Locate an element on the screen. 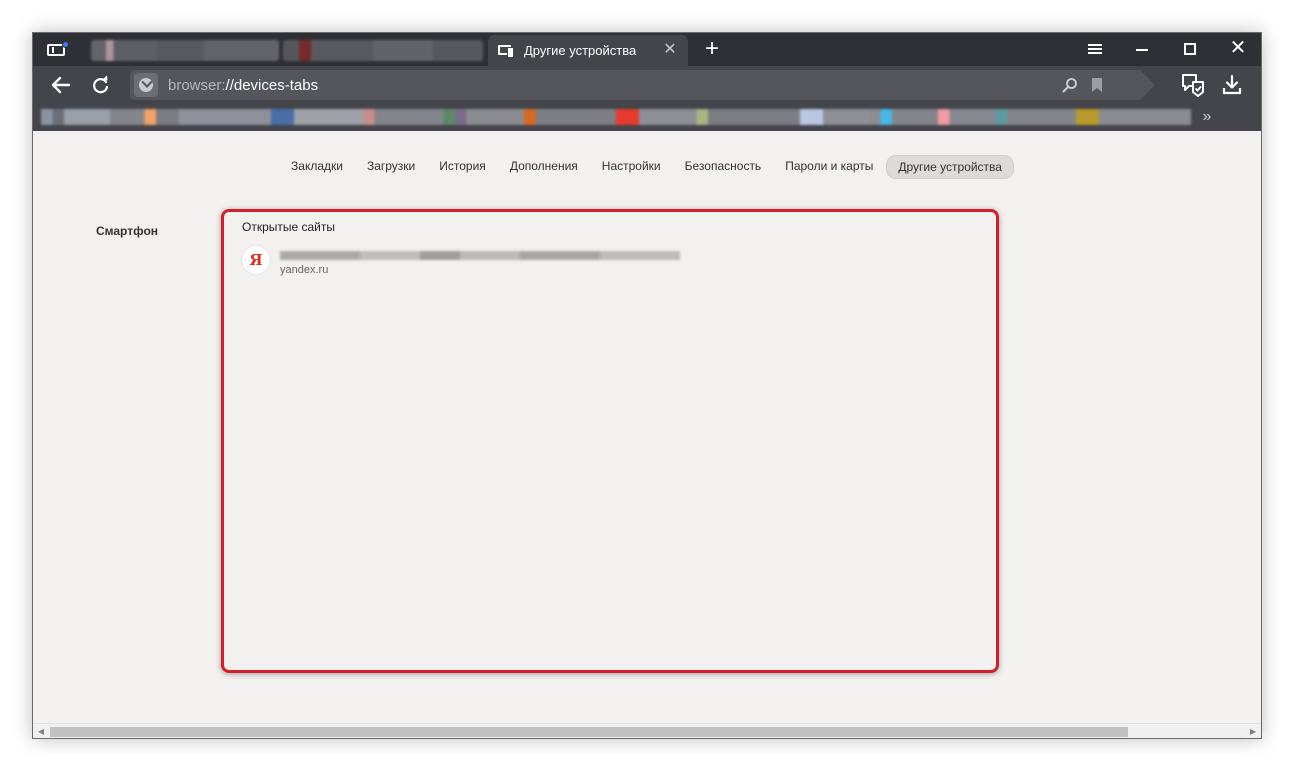 Image resolution: width=1294 pixels, height=771 pixels. tab-close-icon: ✕ is located at coordinates (670, 50).